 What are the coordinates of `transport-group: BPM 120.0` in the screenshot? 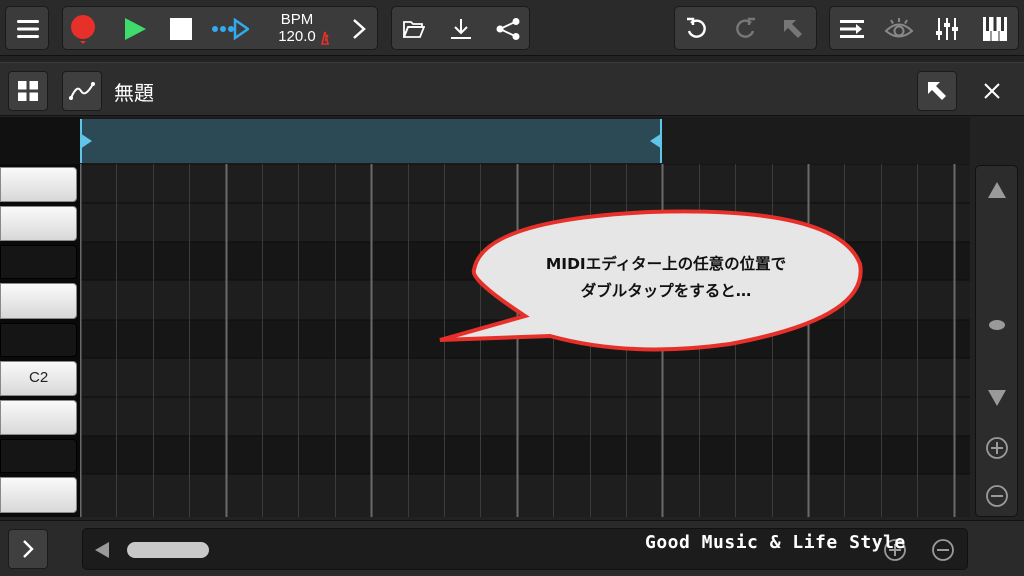 It's located at (220, 28).